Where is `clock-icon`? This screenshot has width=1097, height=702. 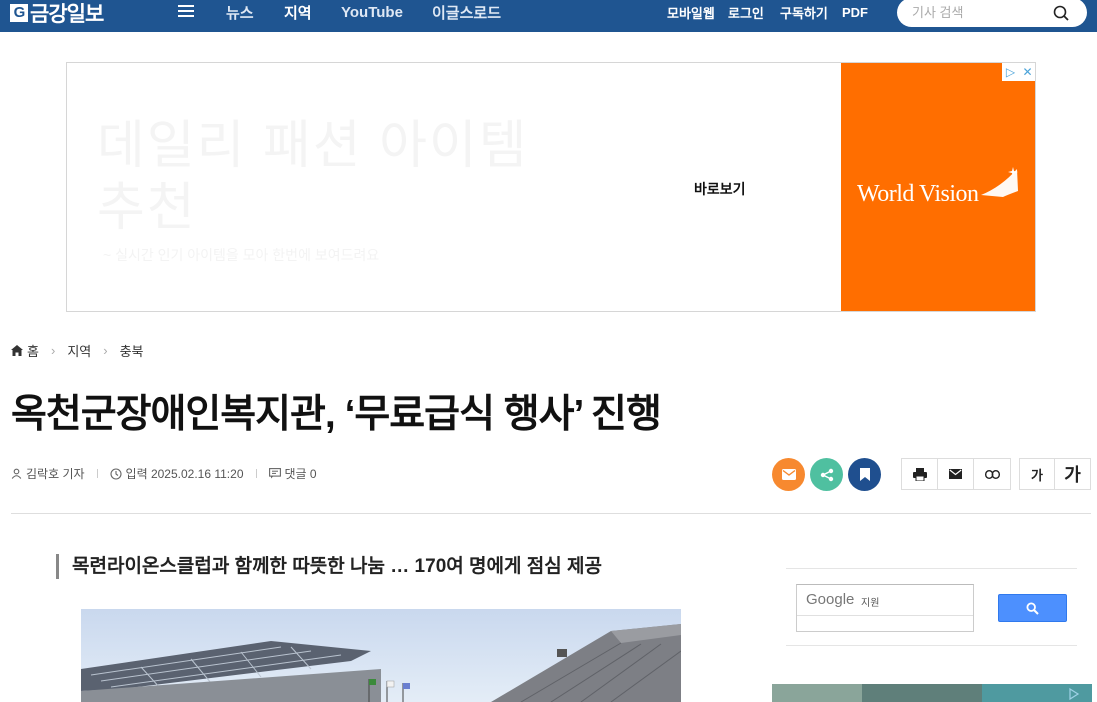 clock-icon is located at coordinates (115, 473).